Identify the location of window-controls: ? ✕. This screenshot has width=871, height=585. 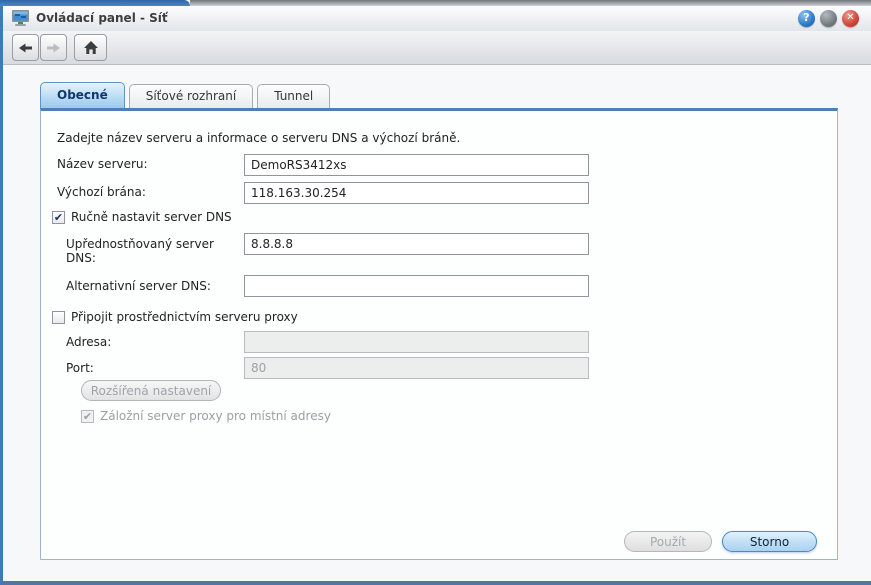
(828, 18).